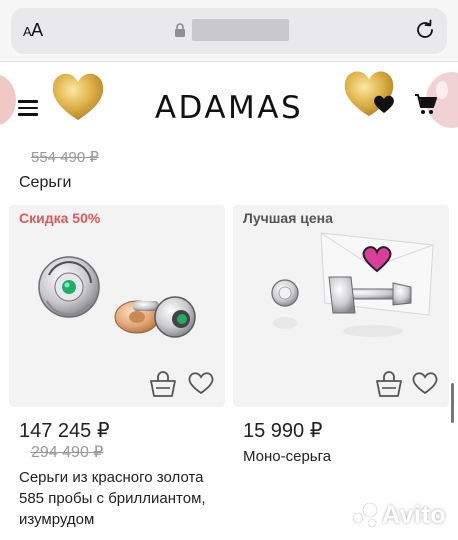 The height and width of the screenshot is (540, 458). Describe the element at coordinates (57, 519) in the screenshot. I see `product-name-line: изумрудом` at that location.